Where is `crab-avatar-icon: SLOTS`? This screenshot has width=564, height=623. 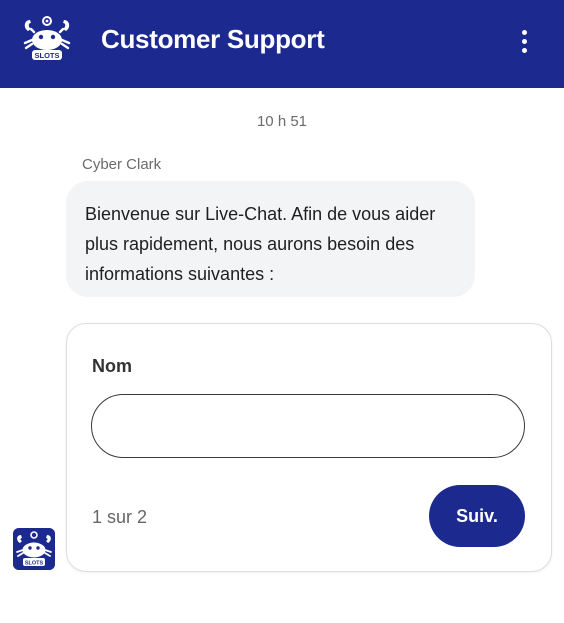
crab-avatar-icon: SLOTS is located at coordinates (34, 549).